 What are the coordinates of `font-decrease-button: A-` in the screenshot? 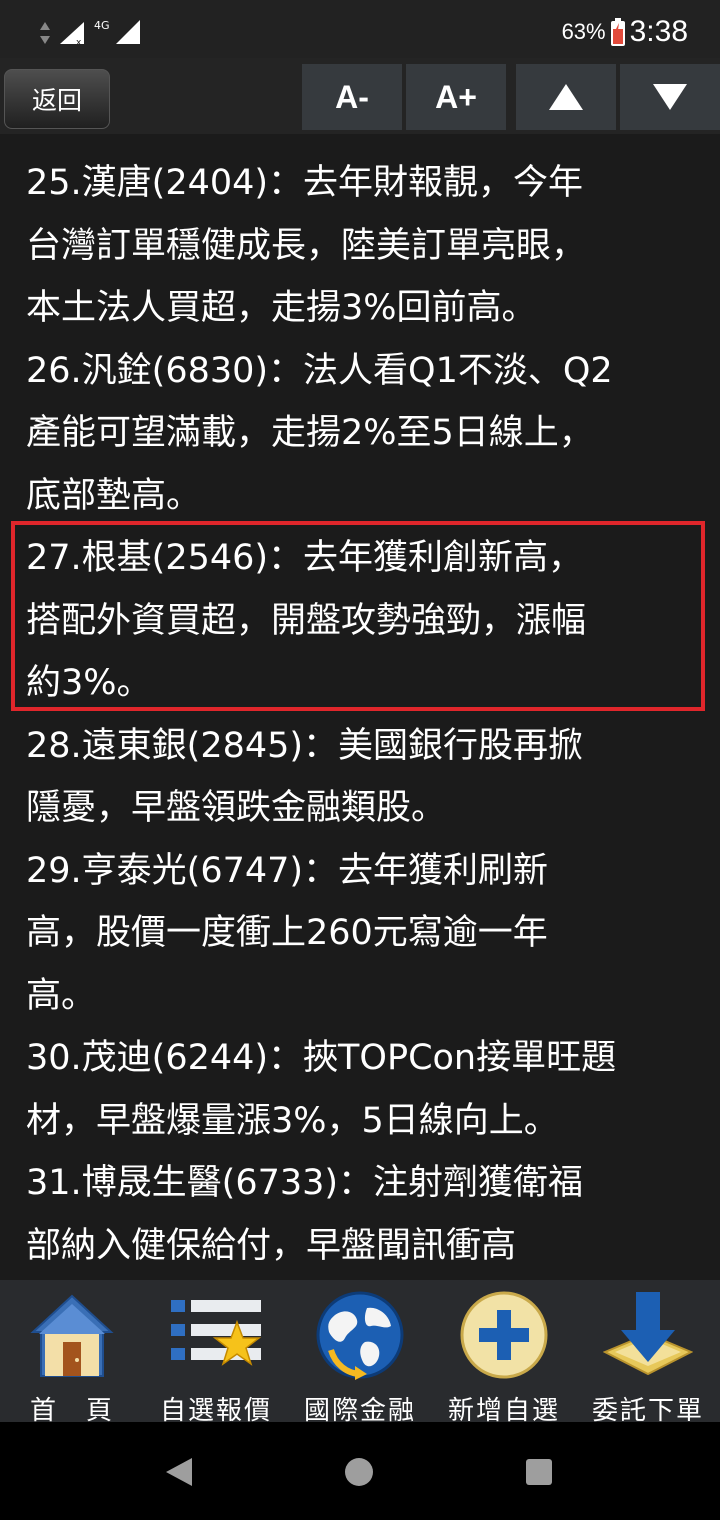 It's located at (352, 97).